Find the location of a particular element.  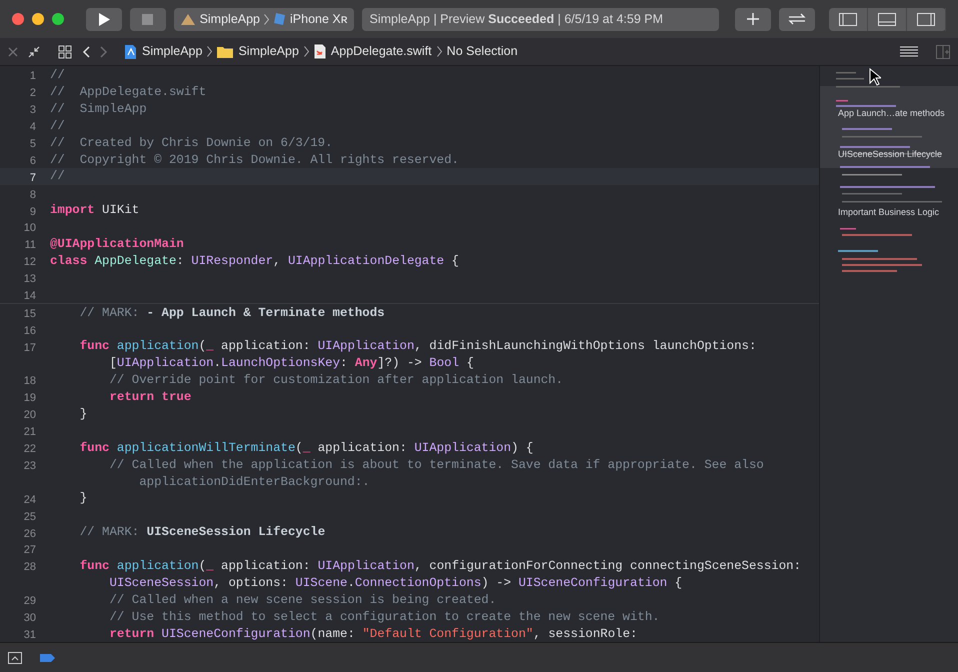

line-number: 28 is located at coordinates (30, 567).